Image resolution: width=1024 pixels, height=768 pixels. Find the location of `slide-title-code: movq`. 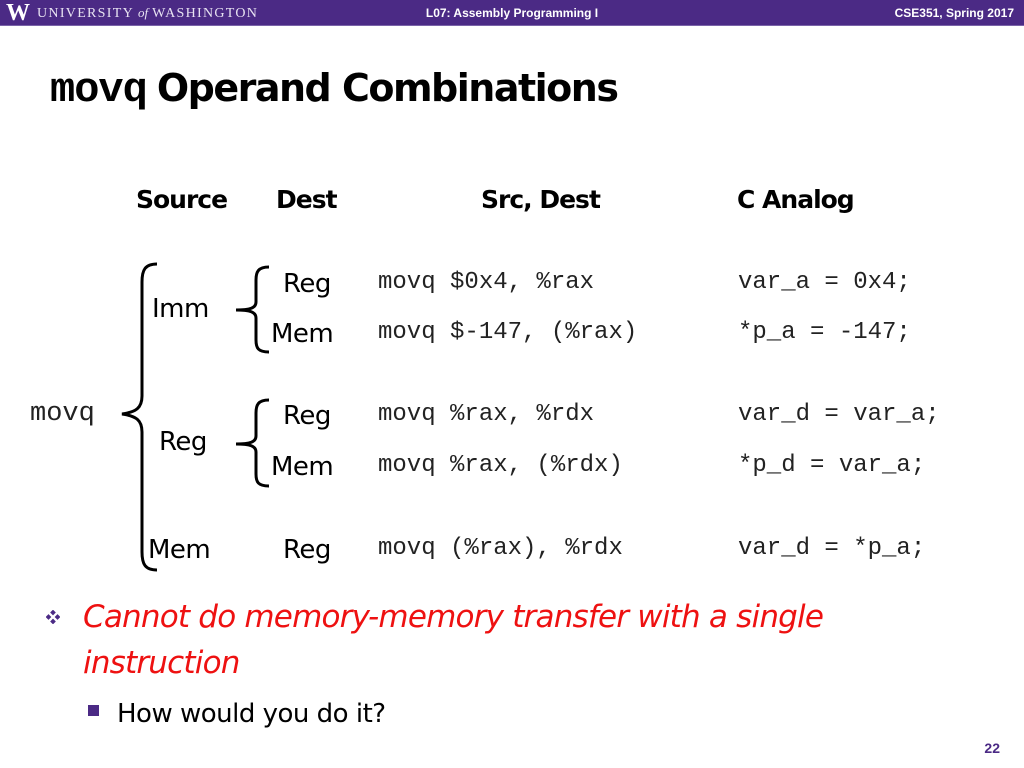

slide-title-code: movq is located at coordinates (99, 90).